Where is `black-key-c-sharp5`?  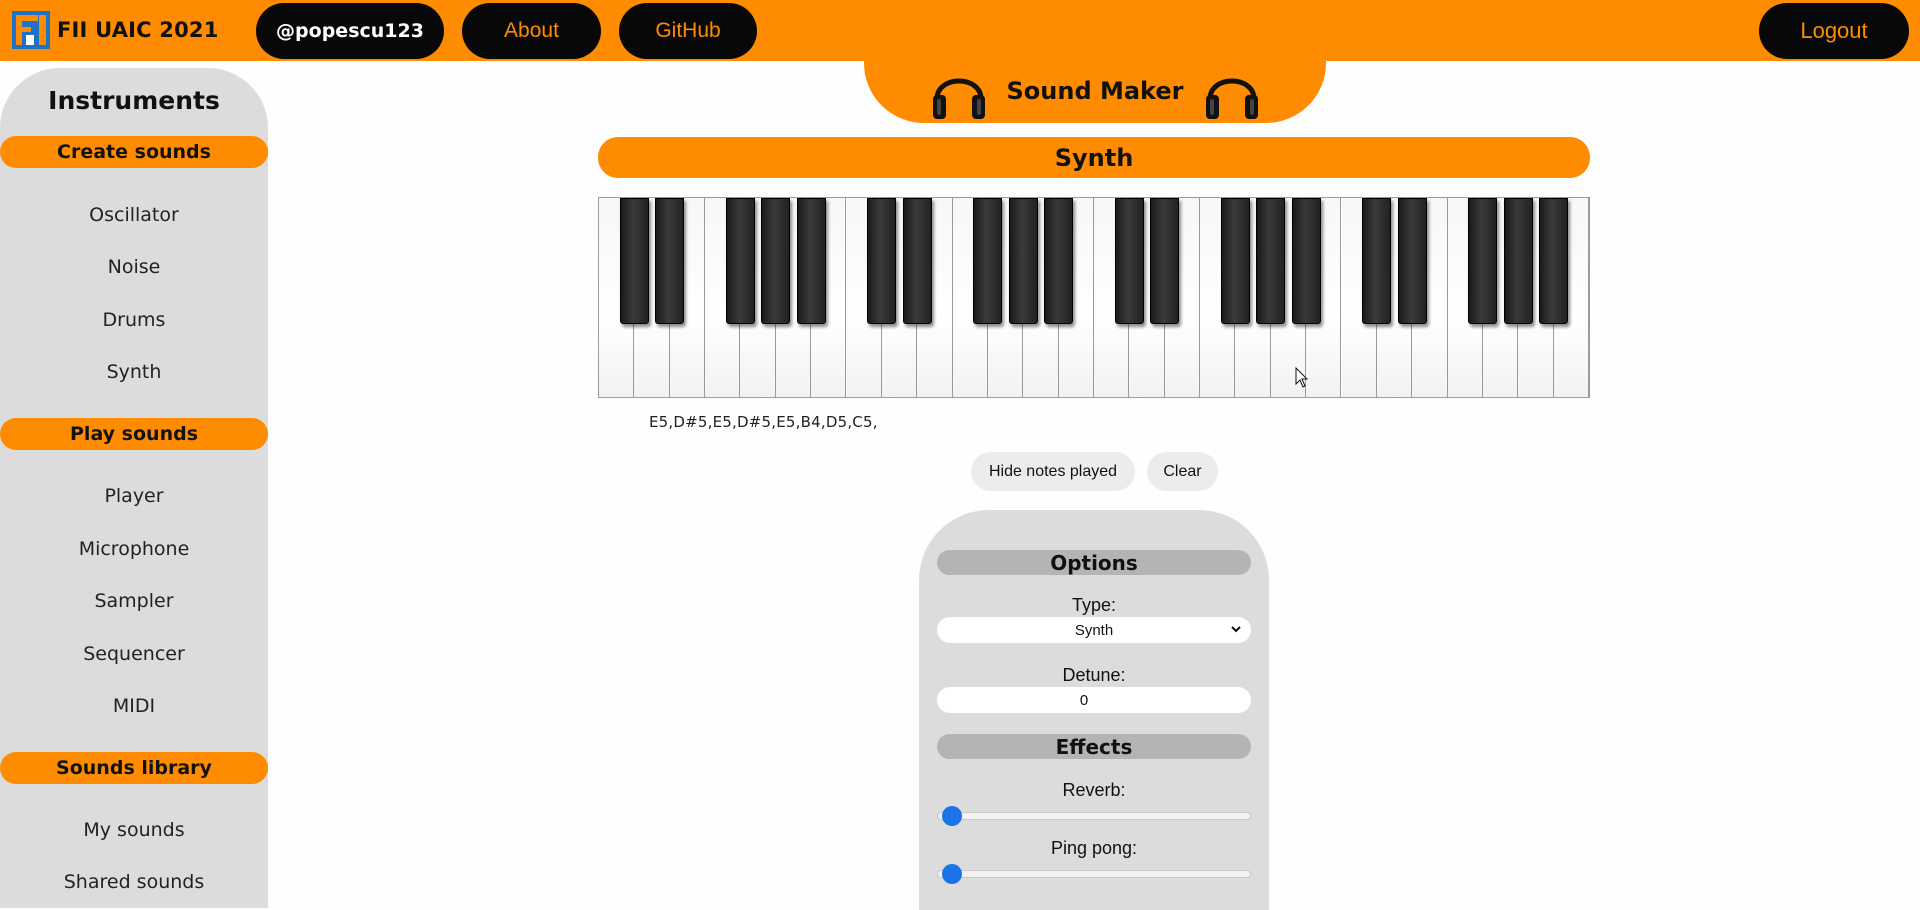 black-key-c-sharp5 is located at coordinates (1129, 261).